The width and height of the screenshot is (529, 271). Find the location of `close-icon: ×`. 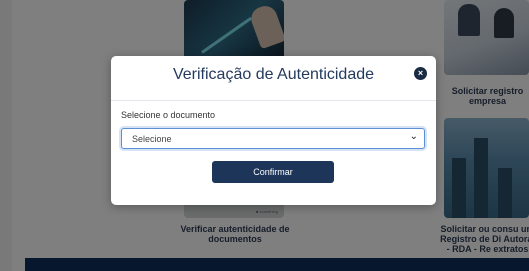

close-icon: × is located at coordinates (420, 73).